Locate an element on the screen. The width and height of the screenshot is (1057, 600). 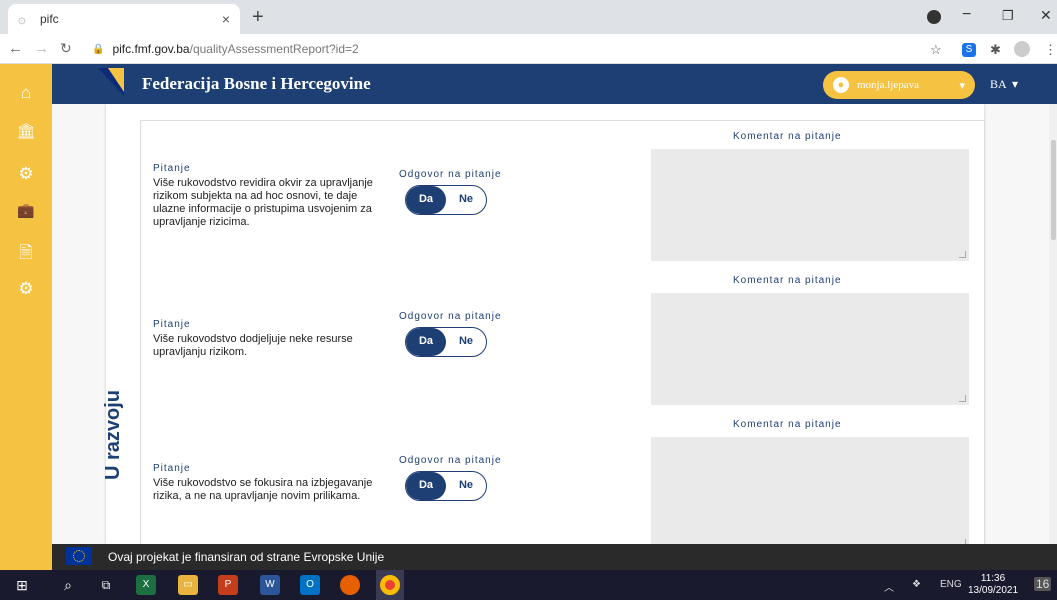
firefox-icon is located at coordinates (350, 585).